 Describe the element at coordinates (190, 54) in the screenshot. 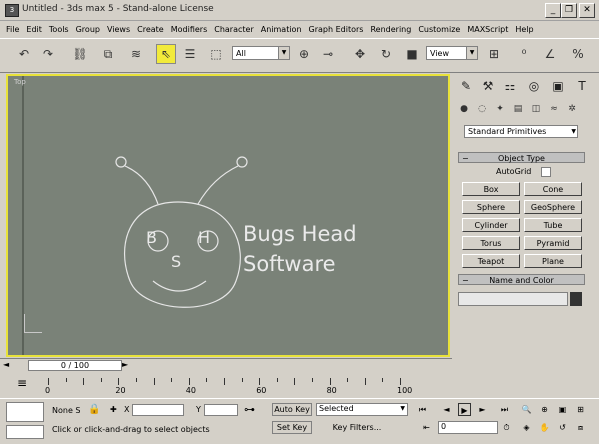

I see `select-by-name-icon: ☰` at that location.